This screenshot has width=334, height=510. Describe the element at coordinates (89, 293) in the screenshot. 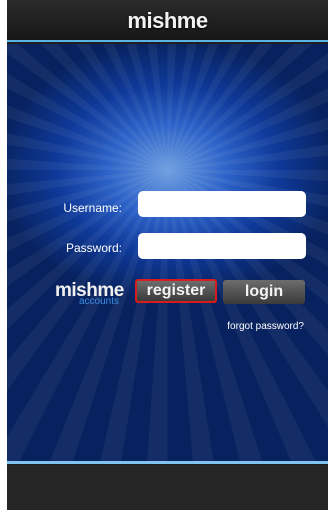

I see `accounts-brand: mishme accounts` at that location.